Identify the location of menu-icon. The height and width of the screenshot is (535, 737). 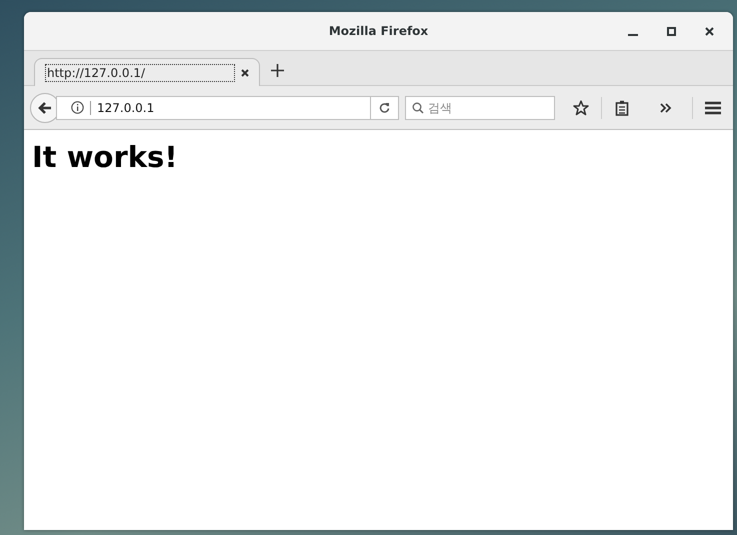
(713, 107).